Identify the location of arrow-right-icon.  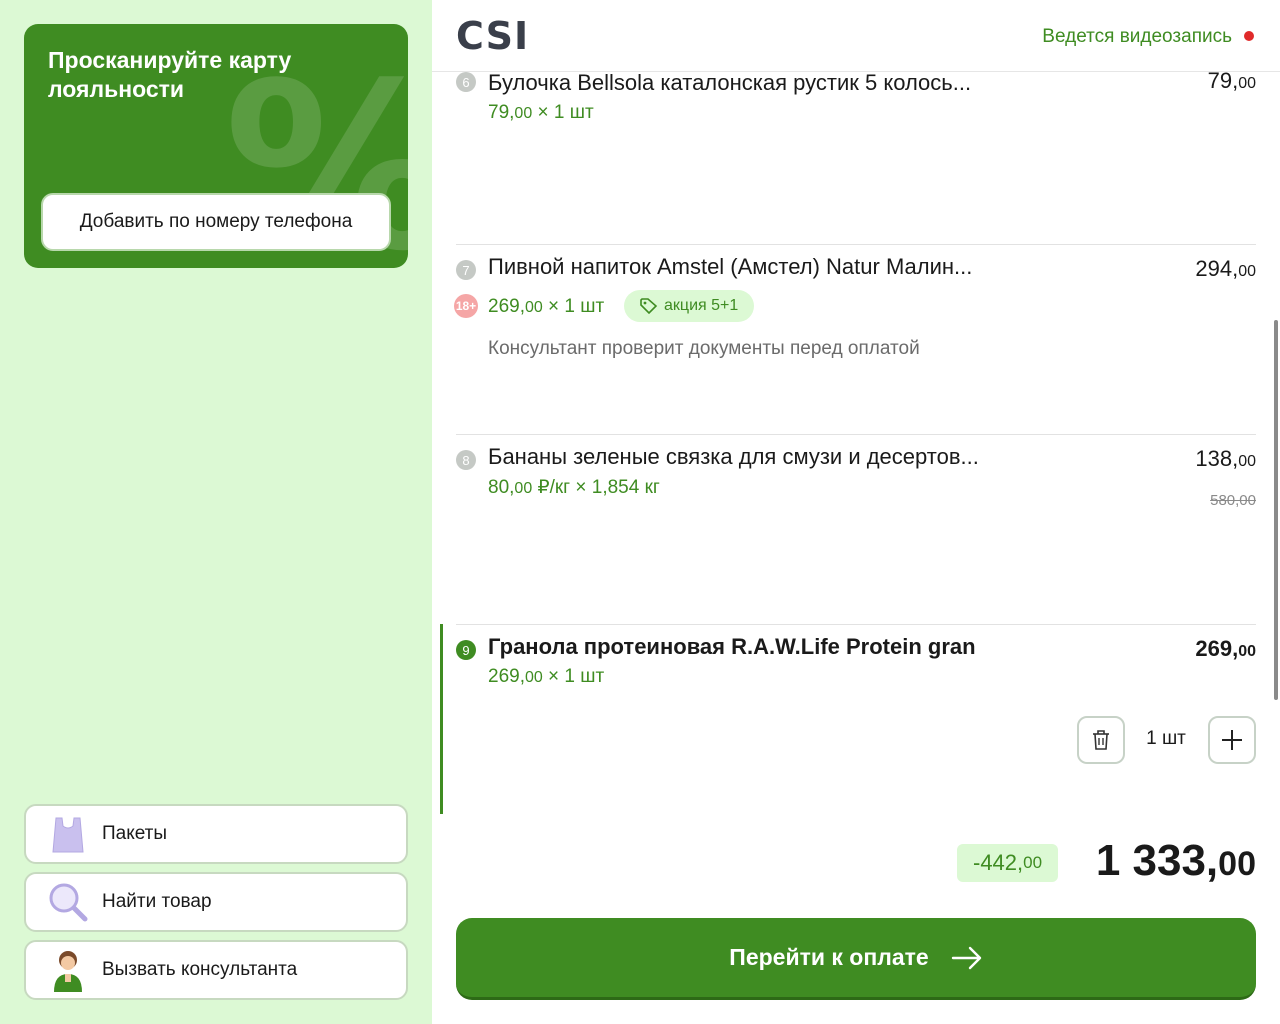
(966, 957).